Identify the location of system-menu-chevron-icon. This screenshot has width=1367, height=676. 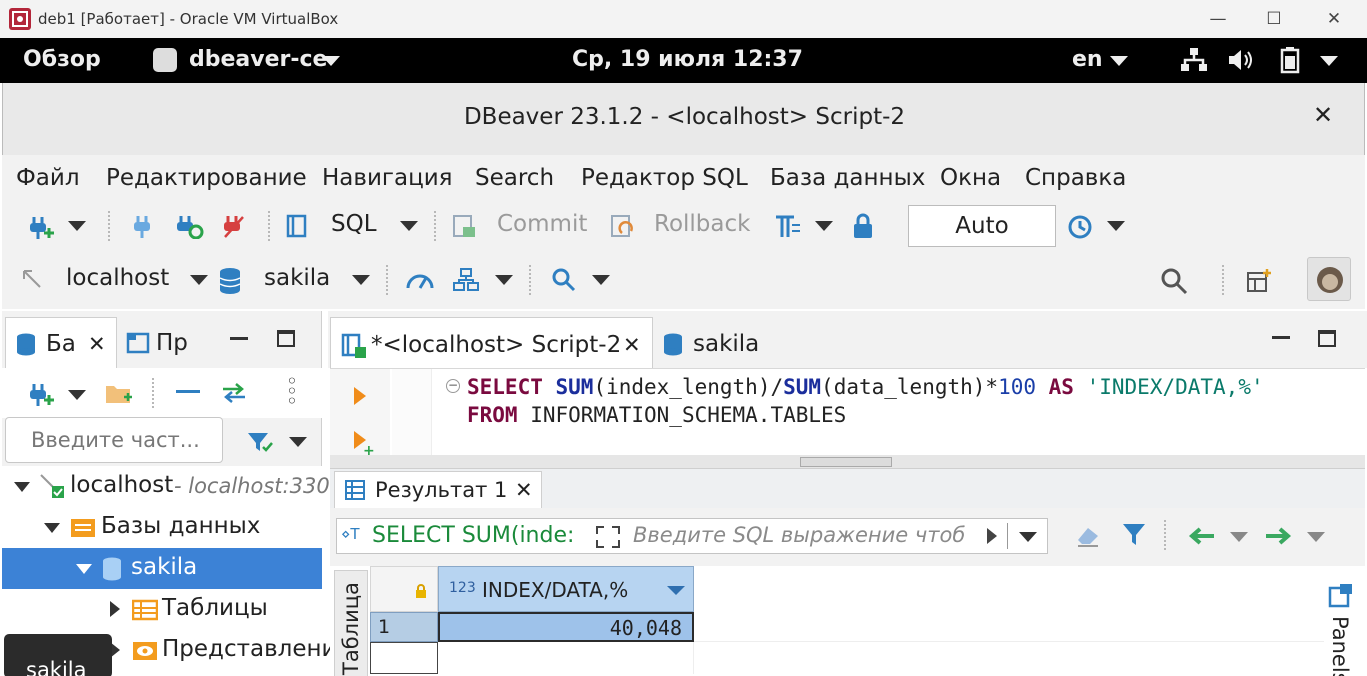
(1329, 61).